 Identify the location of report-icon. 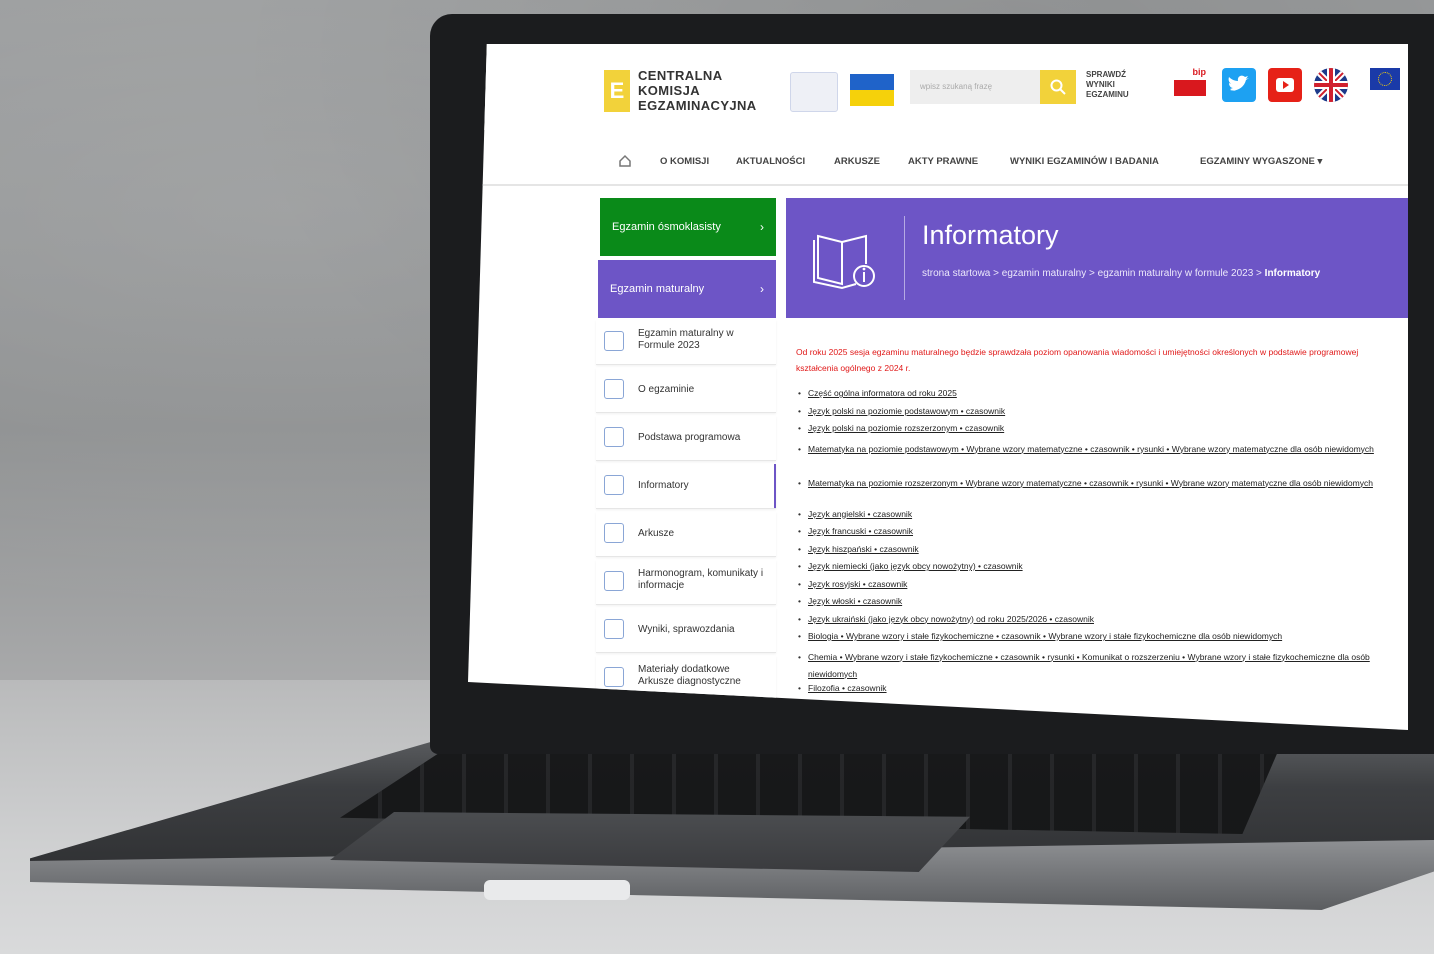
(614, 629).